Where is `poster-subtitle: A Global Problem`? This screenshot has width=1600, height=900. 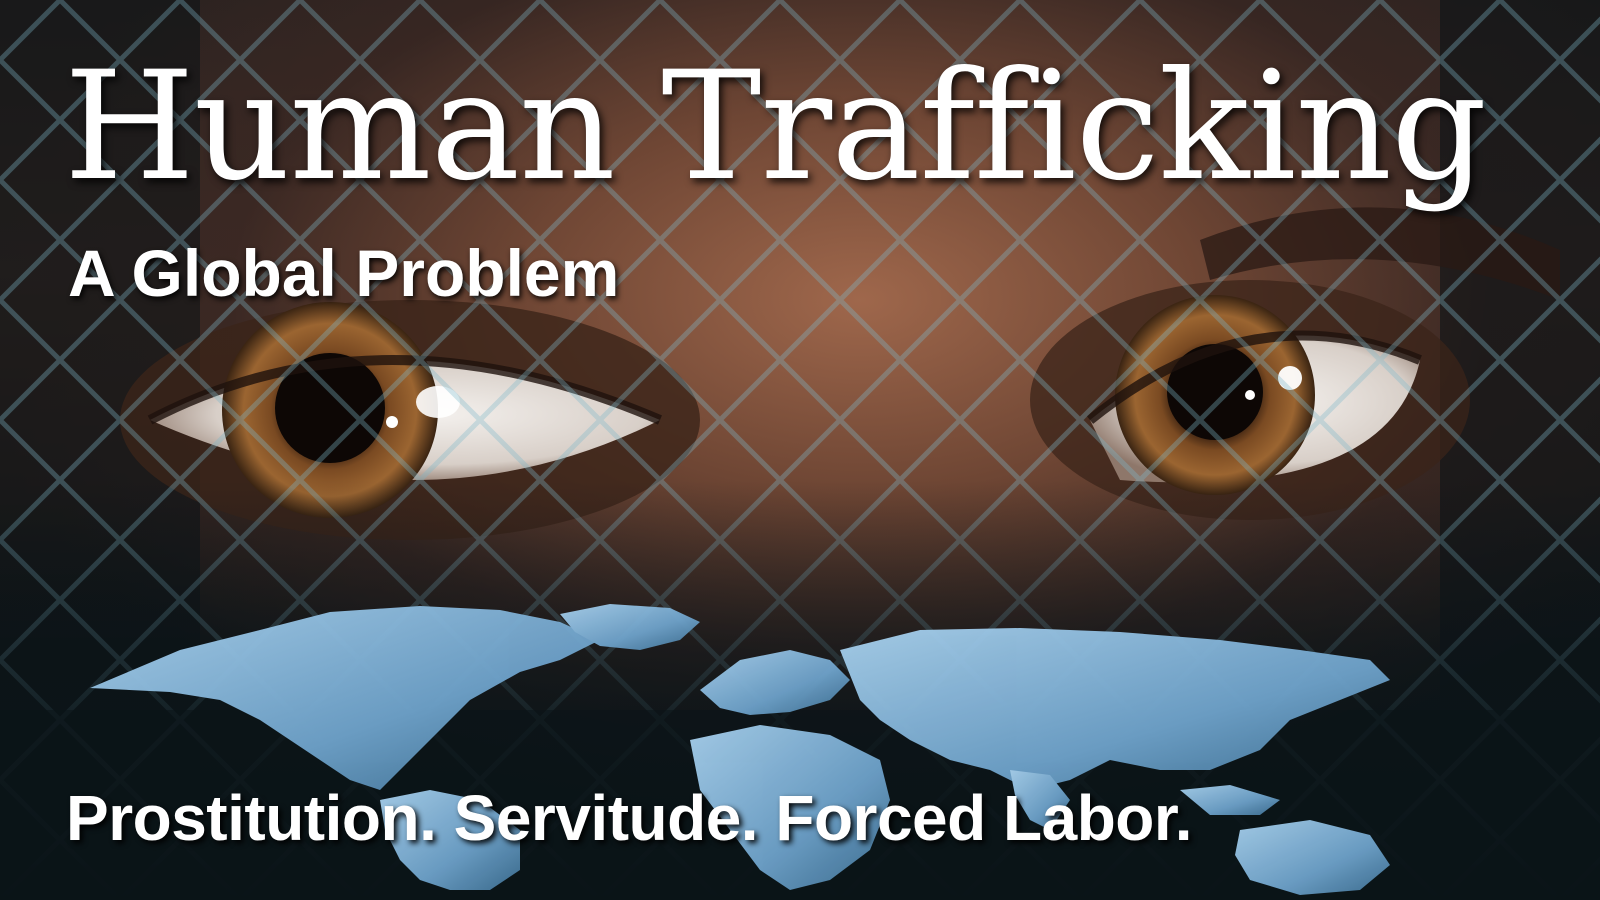 poster-subtitle: A Global Problem is located at coordinates (344, 273).